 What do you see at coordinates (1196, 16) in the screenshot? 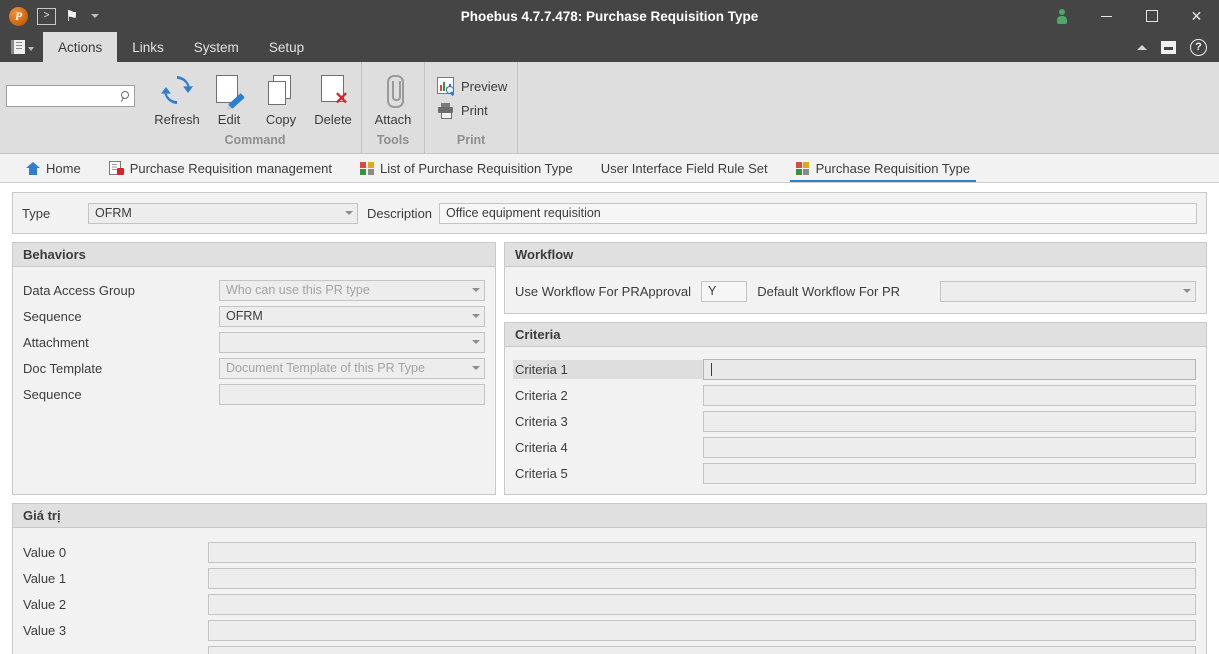
I see `close-button: ✕` at bounding box center [1196, 16].